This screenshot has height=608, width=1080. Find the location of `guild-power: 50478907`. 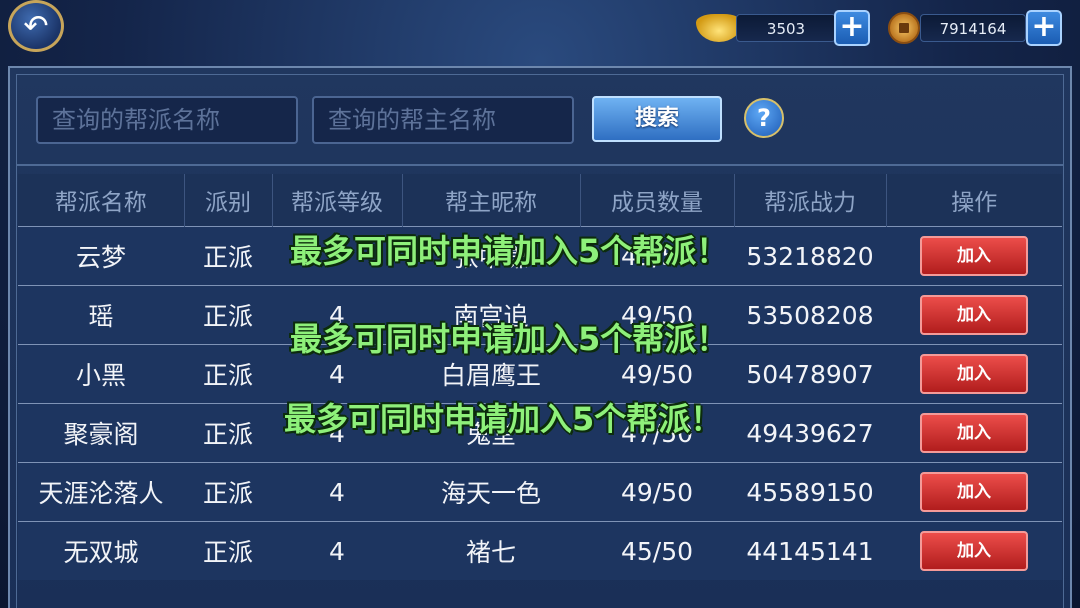

guild-power: 50478907 is located at coordinates (810, 374).